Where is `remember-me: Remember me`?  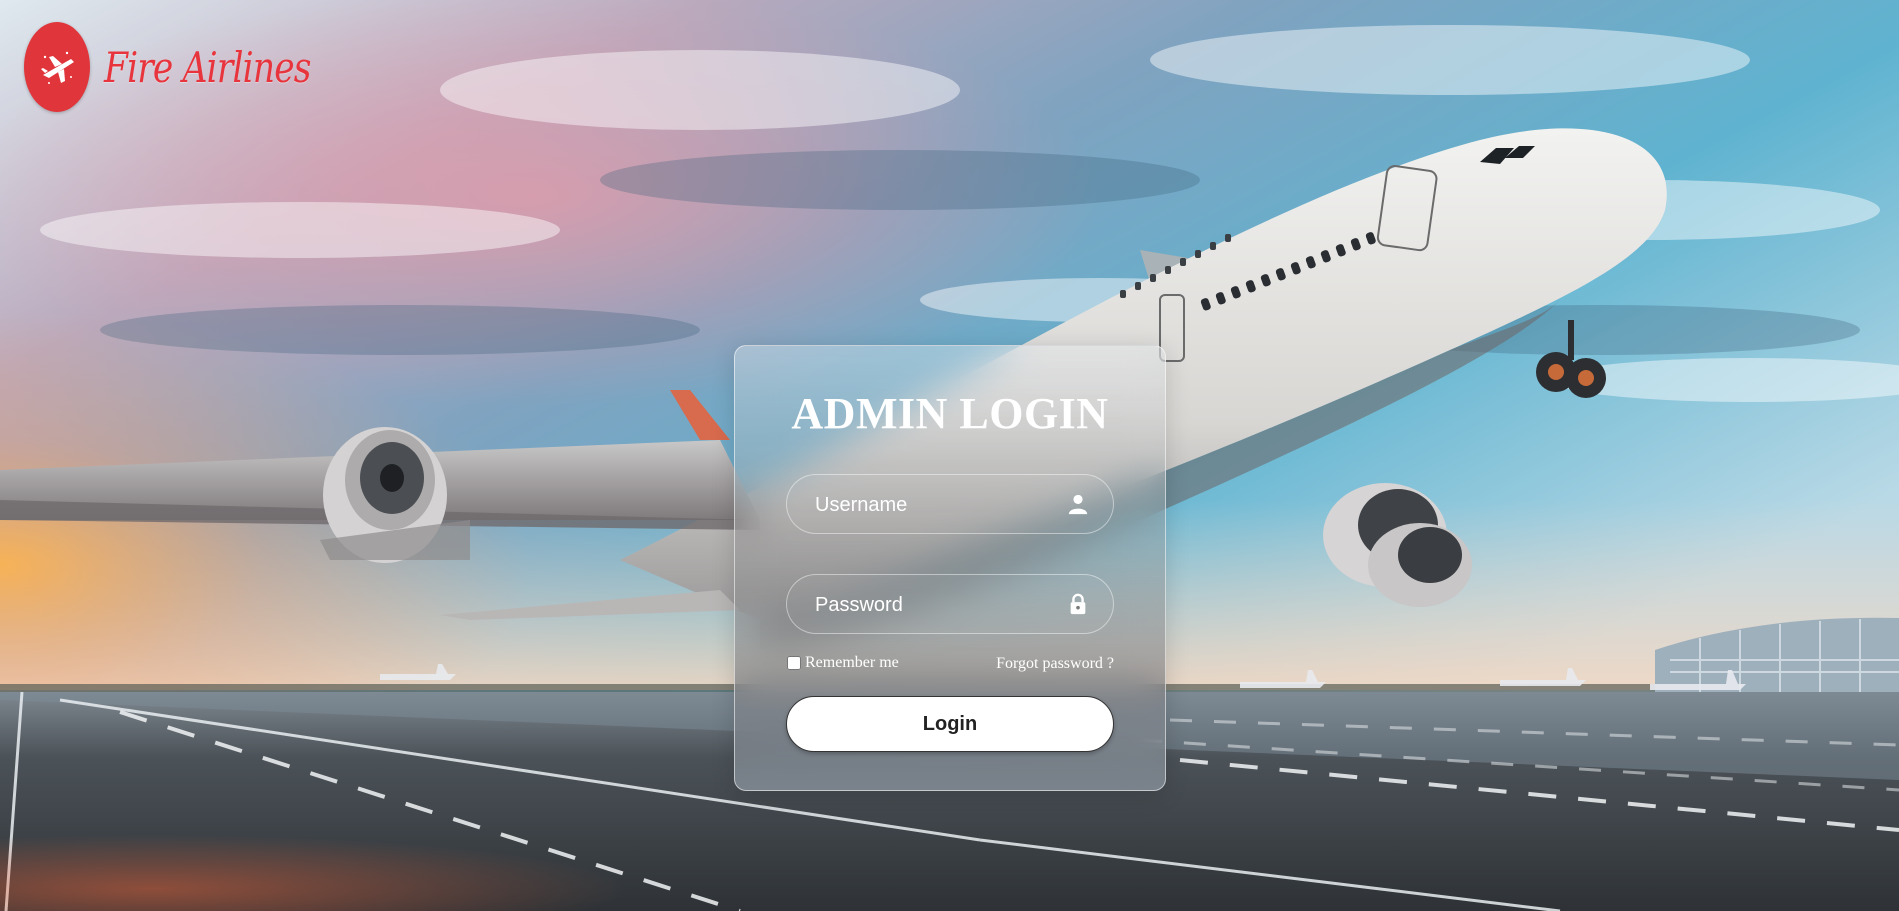 remember-me: Remember me is located at coordinates (843, 663).